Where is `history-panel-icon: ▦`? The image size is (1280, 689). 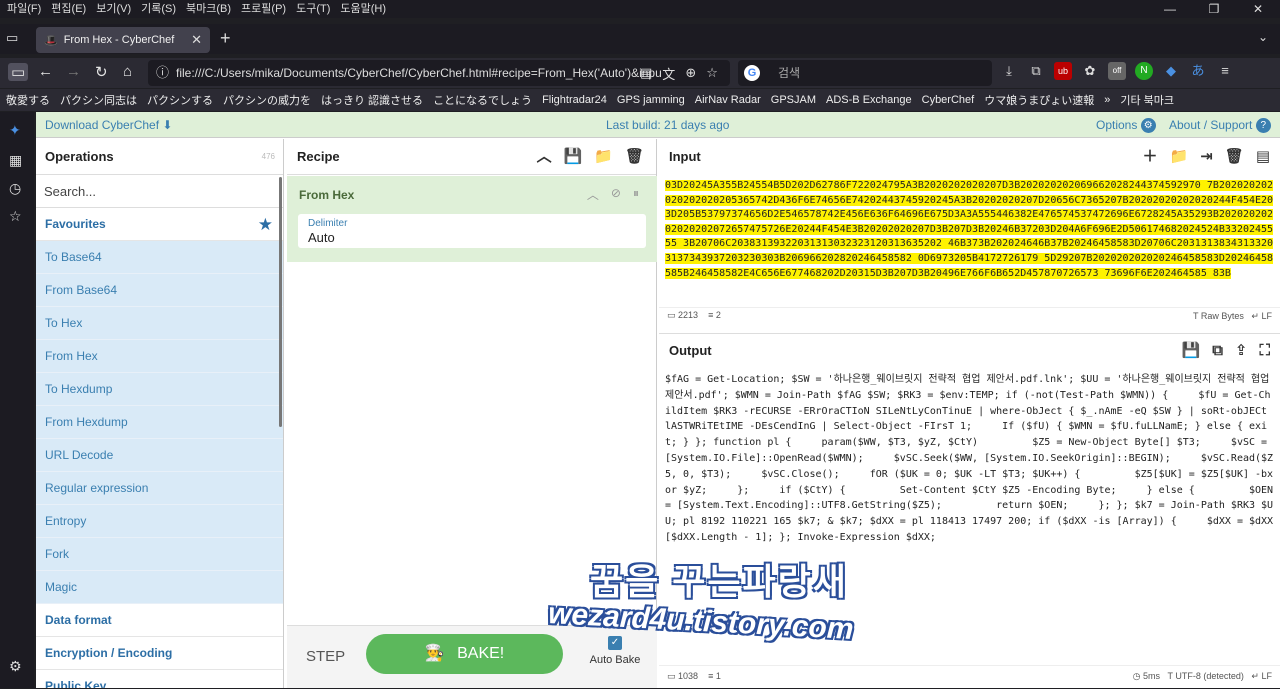
history-panel-icon: ▦ is located at coordinates (15, 160).